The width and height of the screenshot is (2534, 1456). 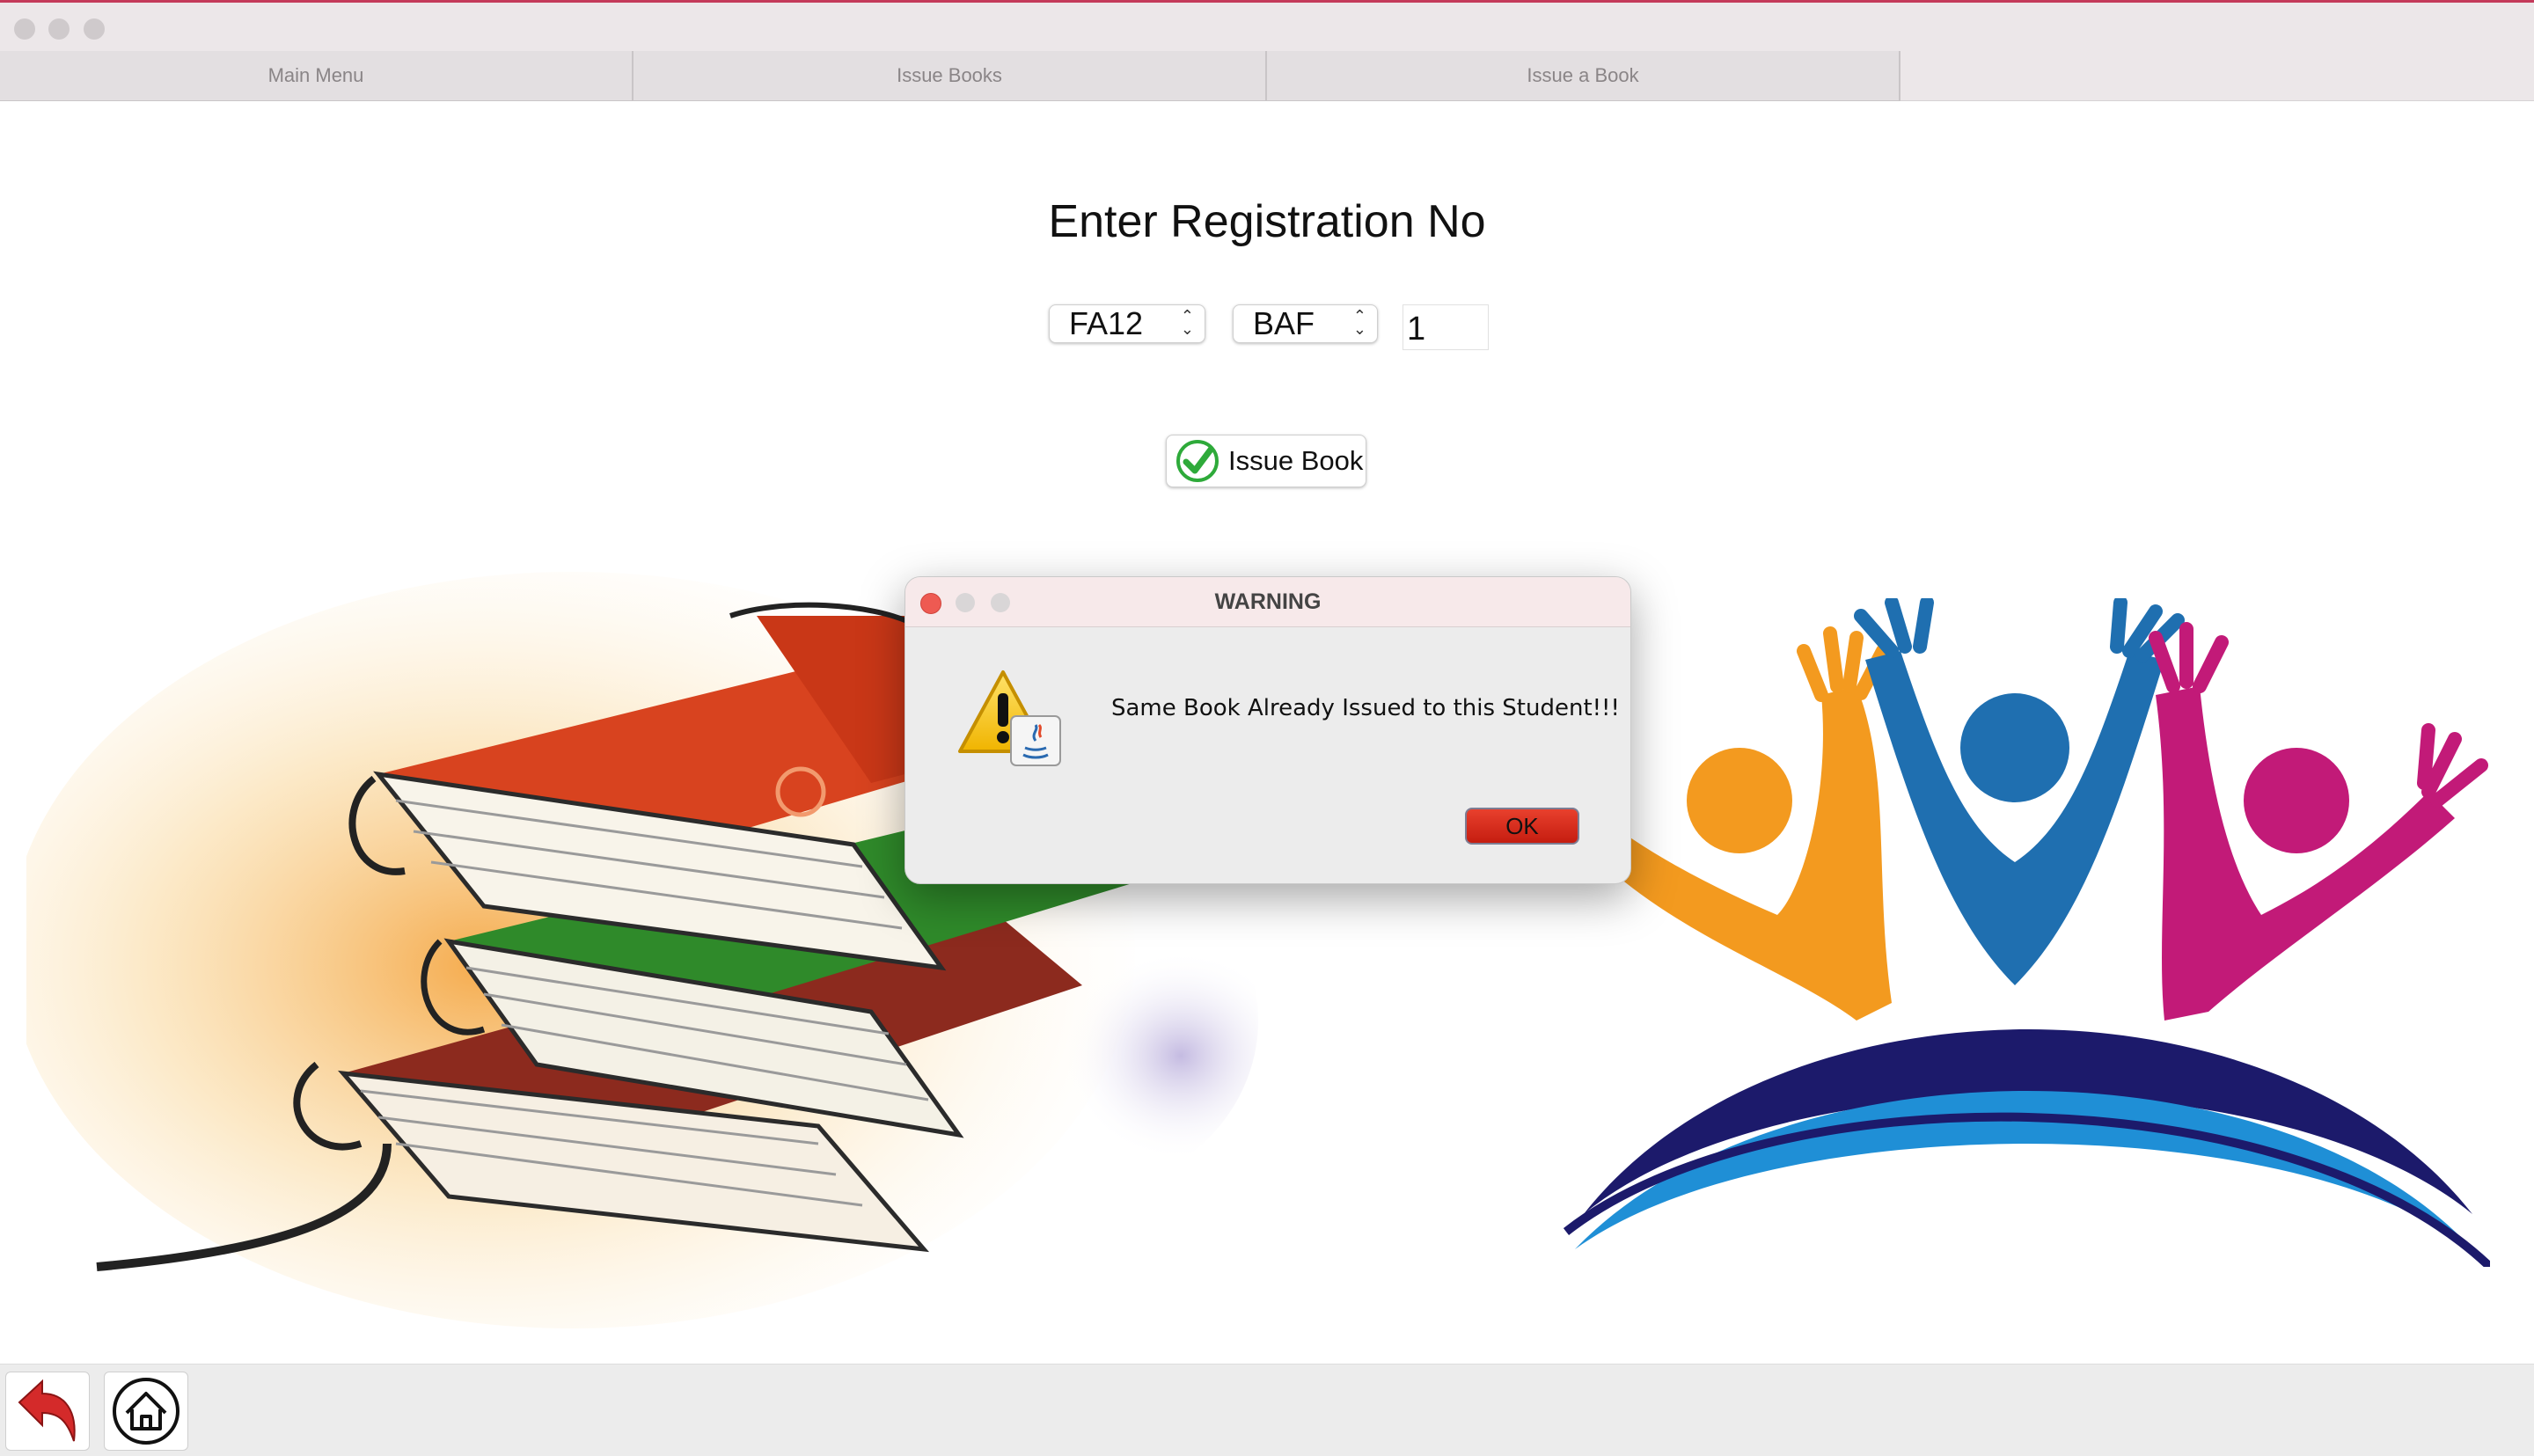 What do you see at coordinates (24, 29) in the screenshot?
I see `window-close-button` at bounding box center [24, 29].